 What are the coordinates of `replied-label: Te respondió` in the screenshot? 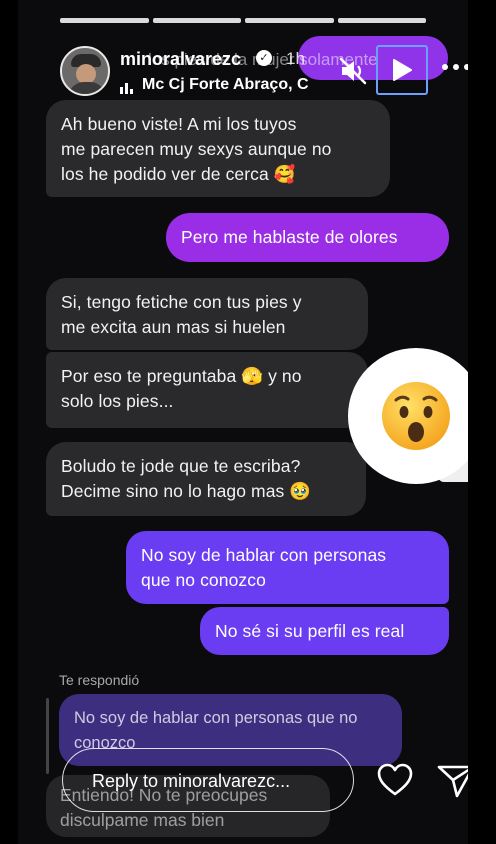 It's located at (99, 680).